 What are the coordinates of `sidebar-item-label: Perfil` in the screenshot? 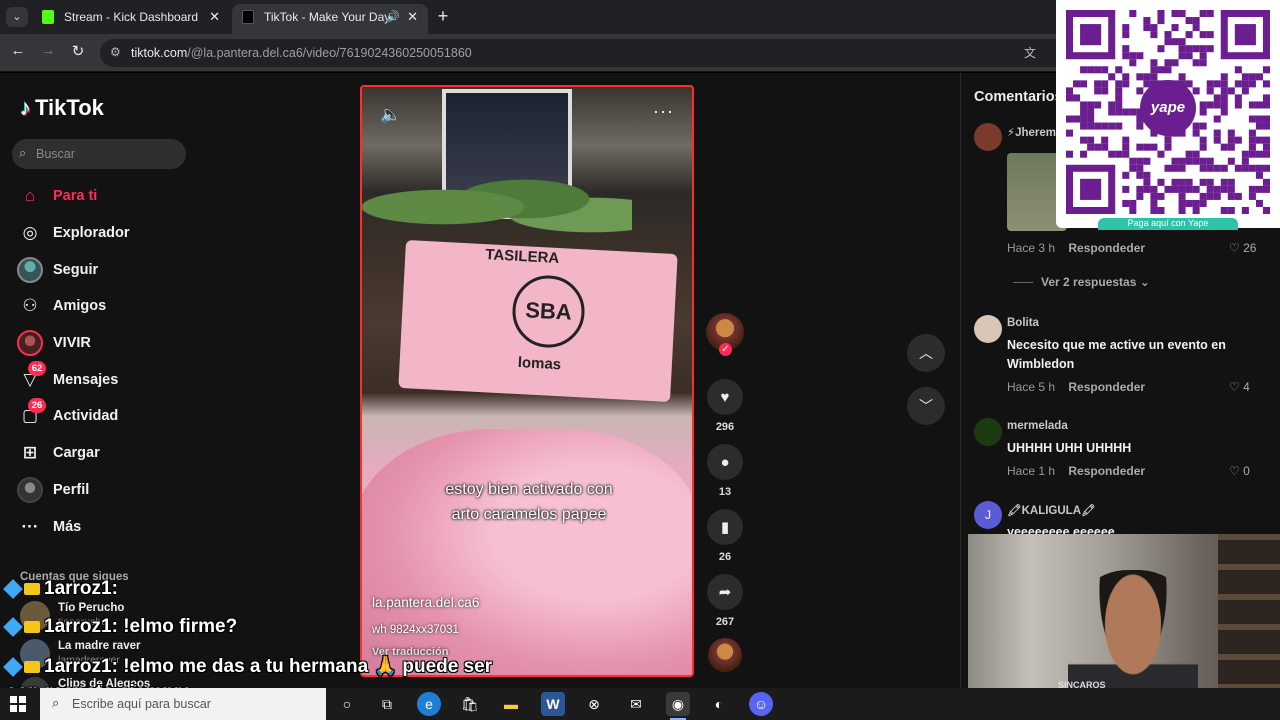 It's located at (71, 489).